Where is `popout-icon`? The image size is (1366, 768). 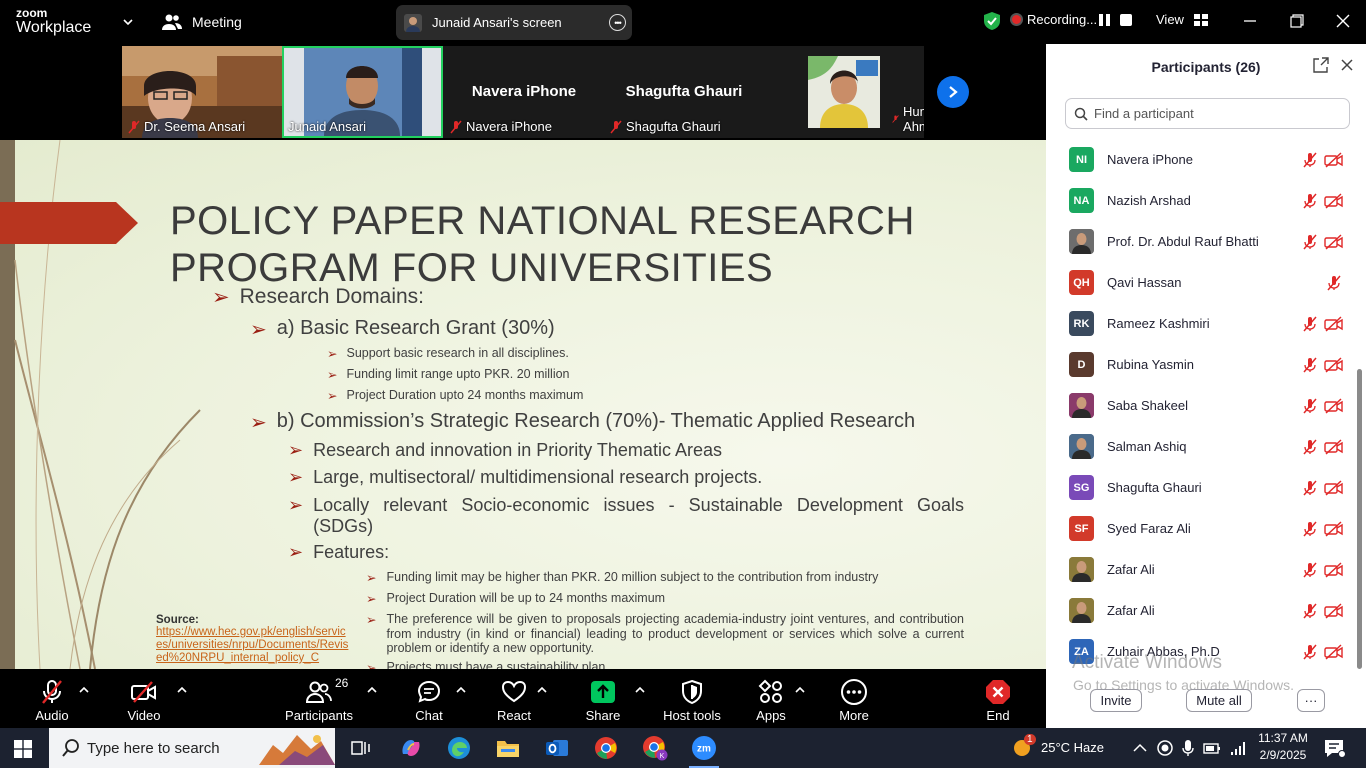
popout-icon is located at coordinates (1321, 65).